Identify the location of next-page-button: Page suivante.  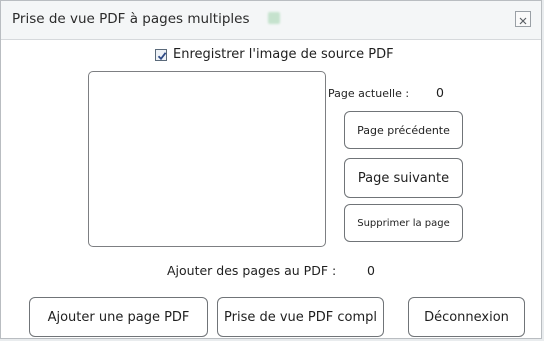
(403, 178).